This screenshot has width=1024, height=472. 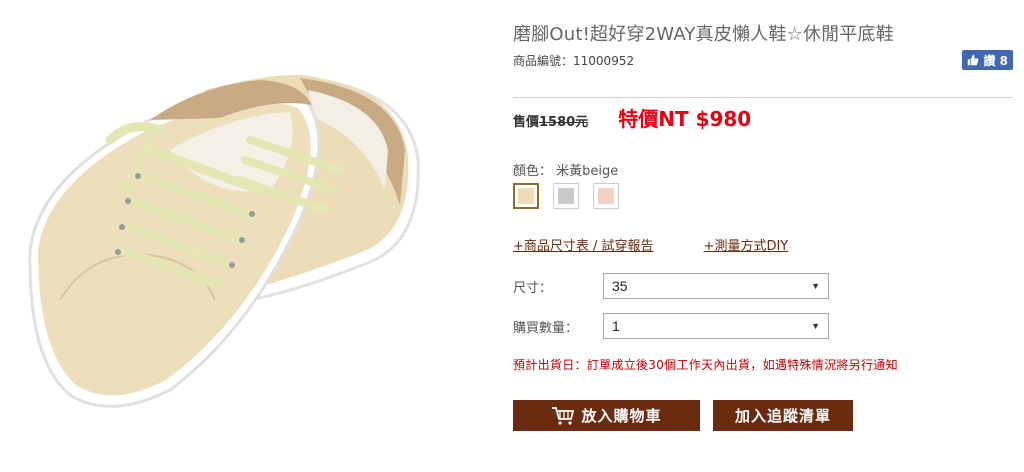 I want to click on size-select: 35 ▼, so click(x=716, y=286).